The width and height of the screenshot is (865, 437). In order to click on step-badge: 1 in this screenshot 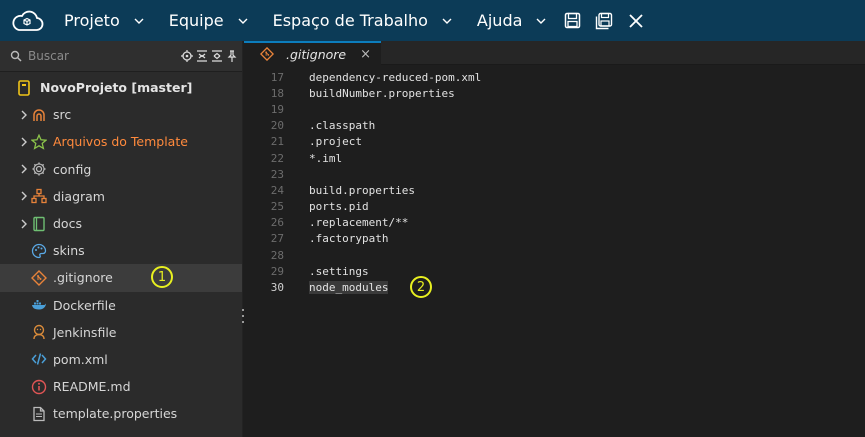, I will do `click(162, 277)`.